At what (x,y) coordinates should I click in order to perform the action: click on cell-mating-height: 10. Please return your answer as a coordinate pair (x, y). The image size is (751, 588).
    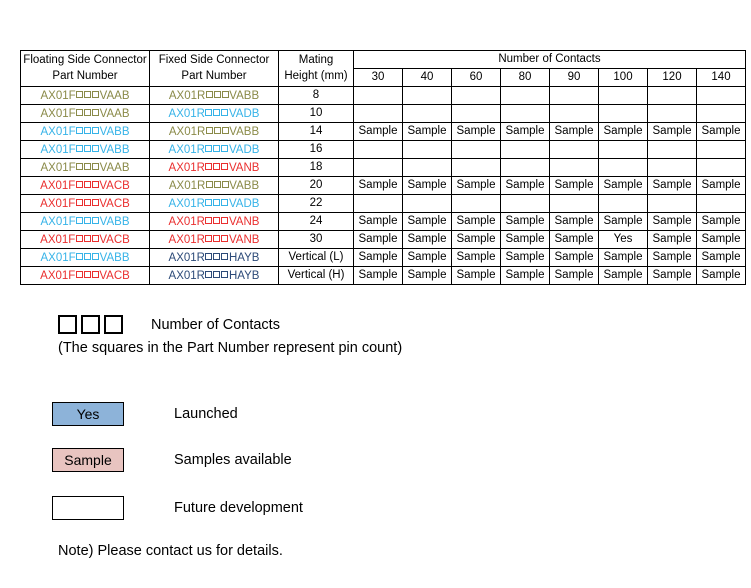
    Looking at the image, I should click on (316, 113).